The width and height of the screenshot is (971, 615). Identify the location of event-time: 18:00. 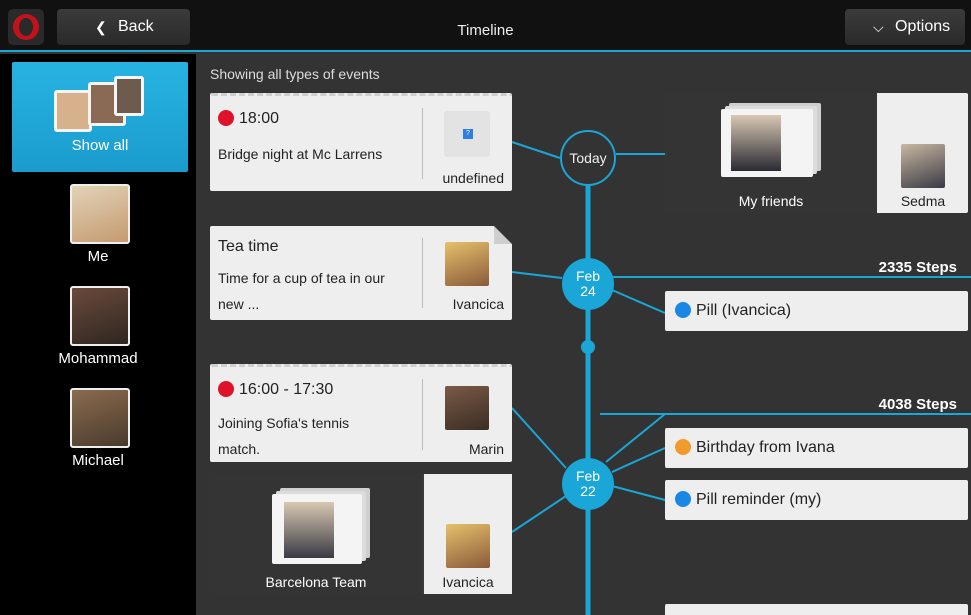
(248, 119).